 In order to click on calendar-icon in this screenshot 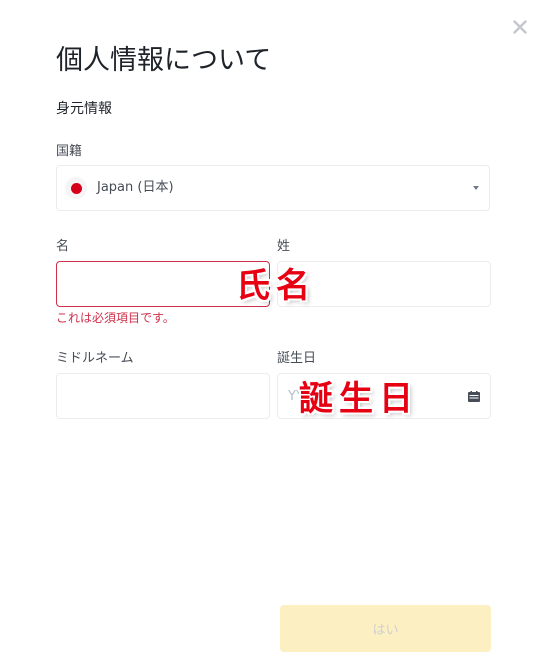, I will do `click(474, 396)`.